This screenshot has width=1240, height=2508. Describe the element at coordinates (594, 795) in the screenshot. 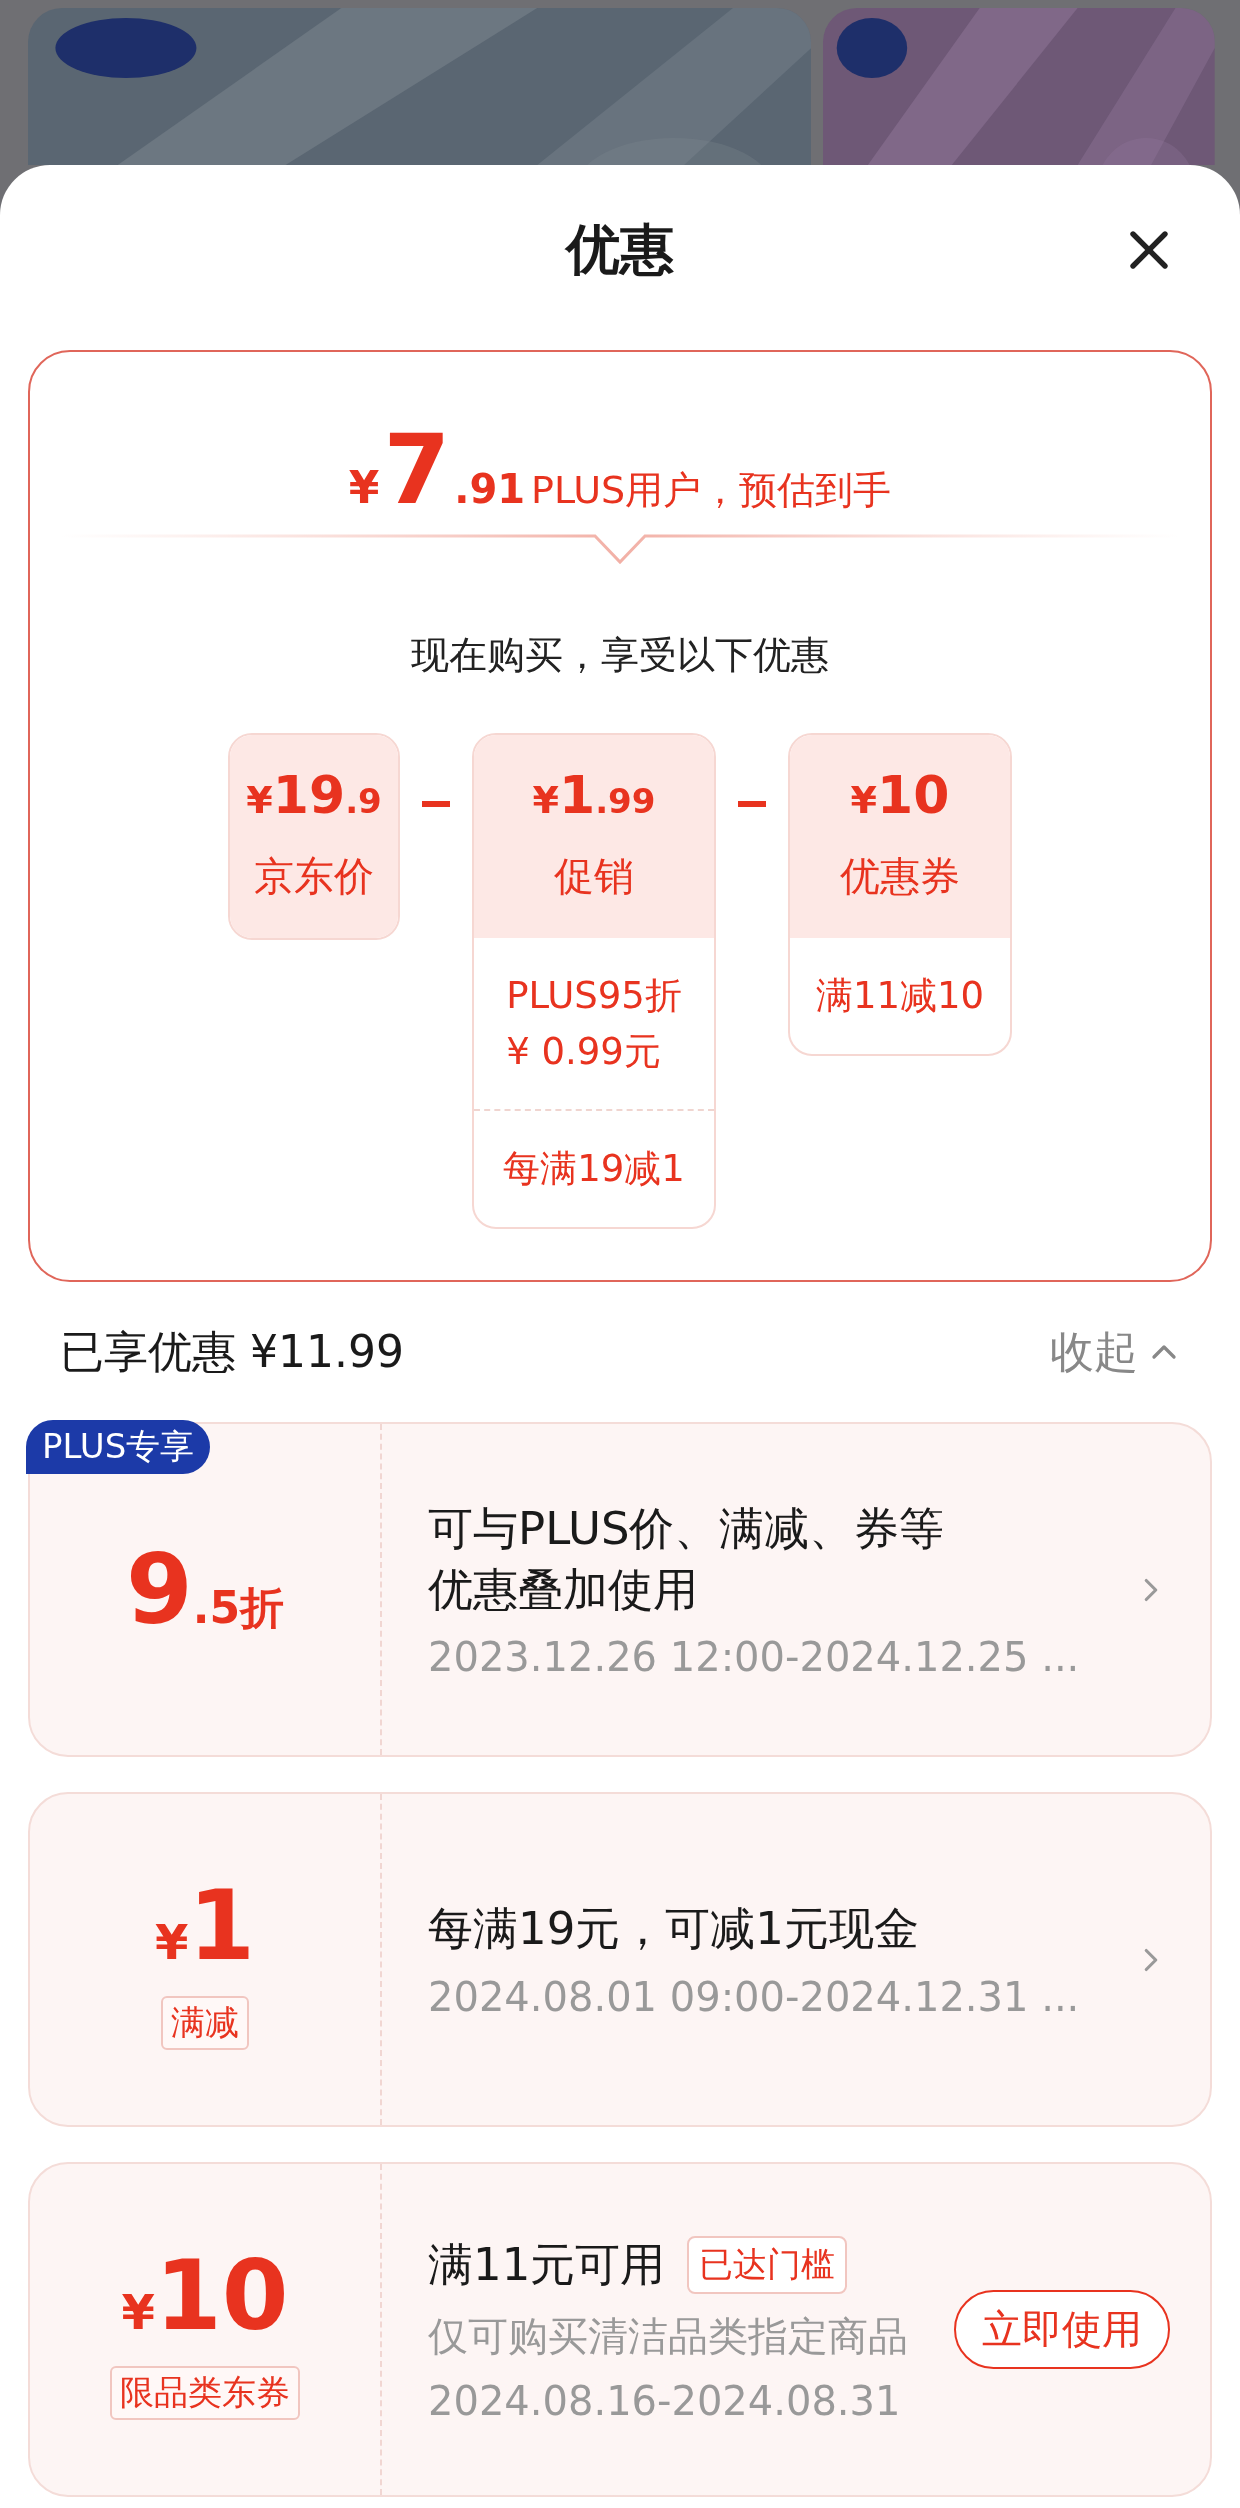

I see `component-amount: ¥1.99` at that location.